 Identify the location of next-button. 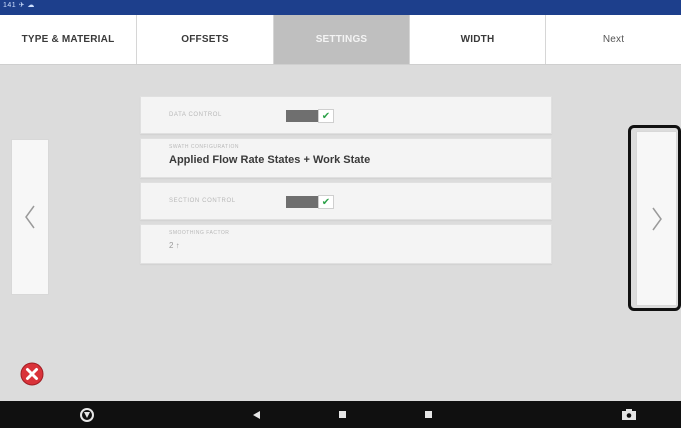
(656, 218).